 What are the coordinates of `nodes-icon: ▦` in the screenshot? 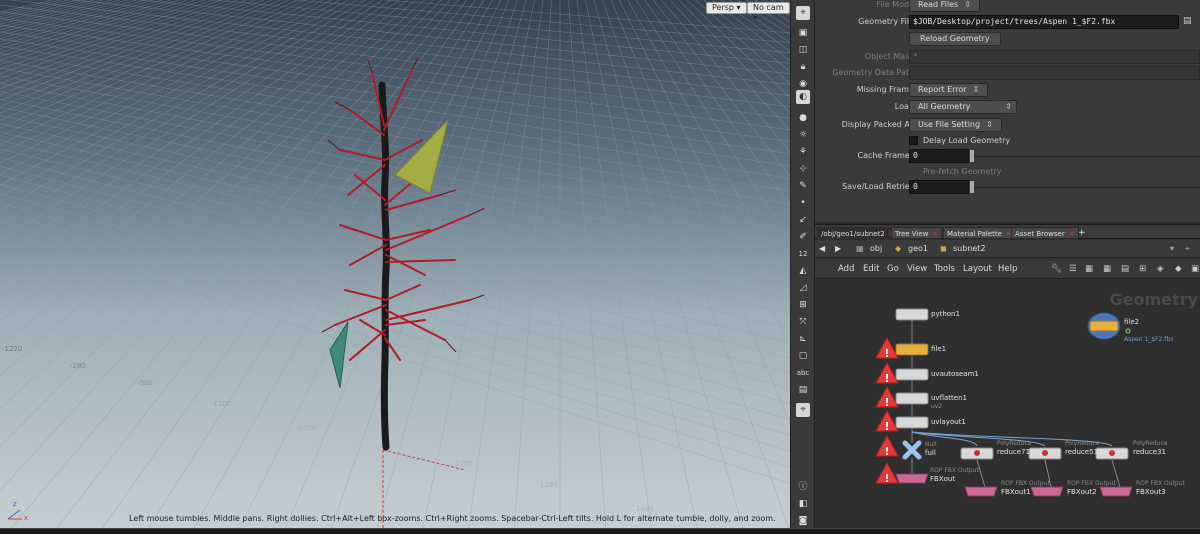 It's located at (1089, 269).